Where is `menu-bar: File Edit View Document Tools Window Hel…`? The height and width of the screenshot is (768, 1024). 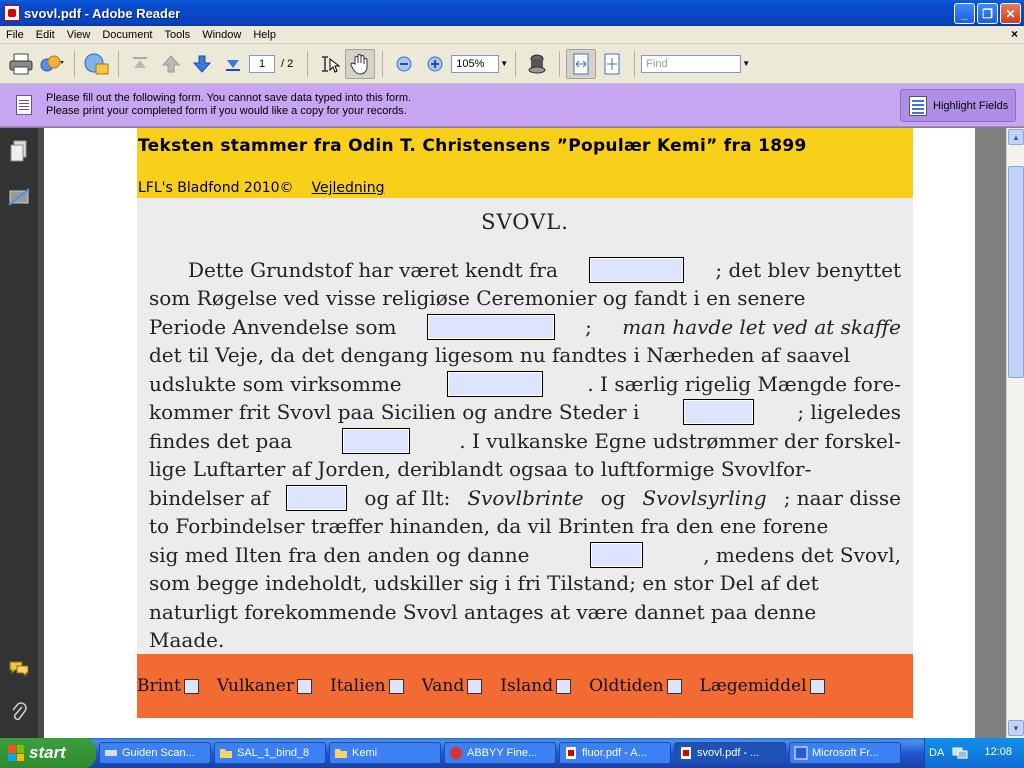 menu-bar: File Edit View Document Tools Window Hel… is located at coordinates (512, 35).